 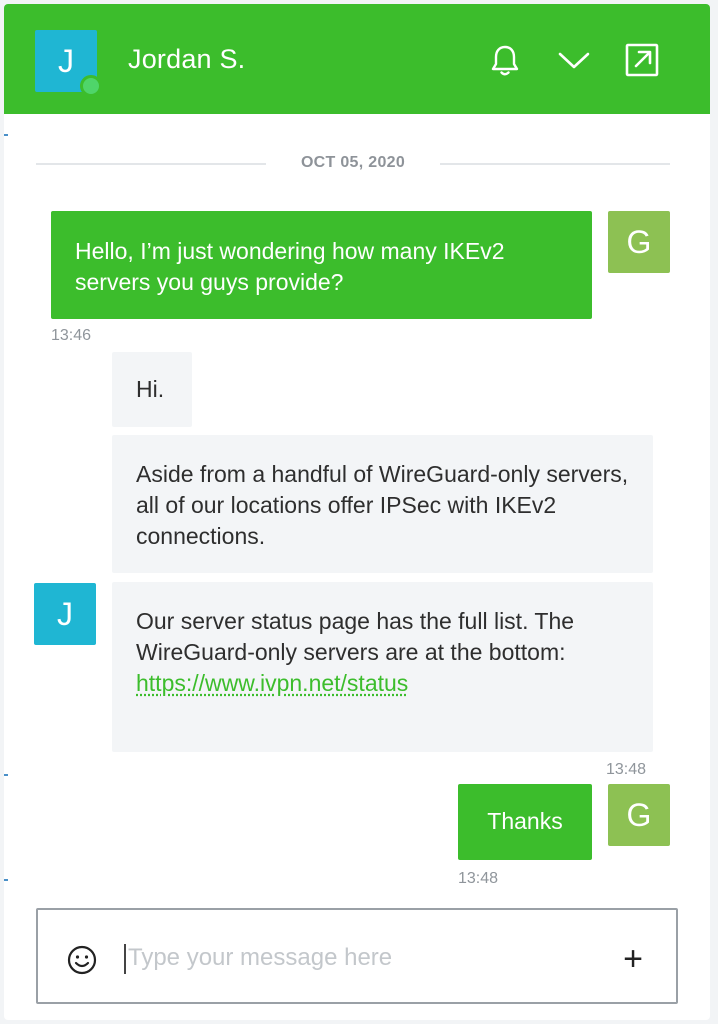 What do you see at coordinates (82, 960) in the screenshot?
I see `smiley-icon` at bounding box center [82, 960].